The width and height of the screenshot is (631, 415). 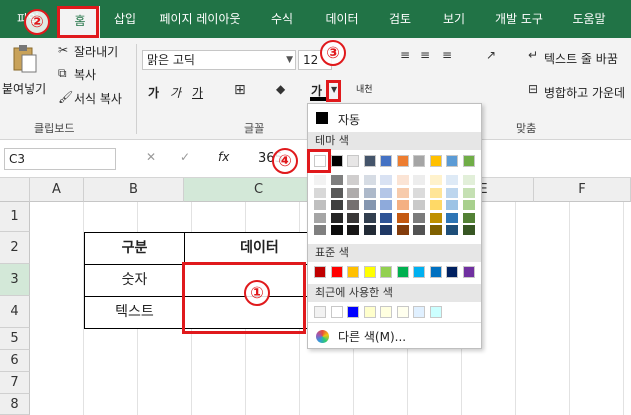 I want to click on wrap-text-icon: ↵, so click(x=533, y=55).